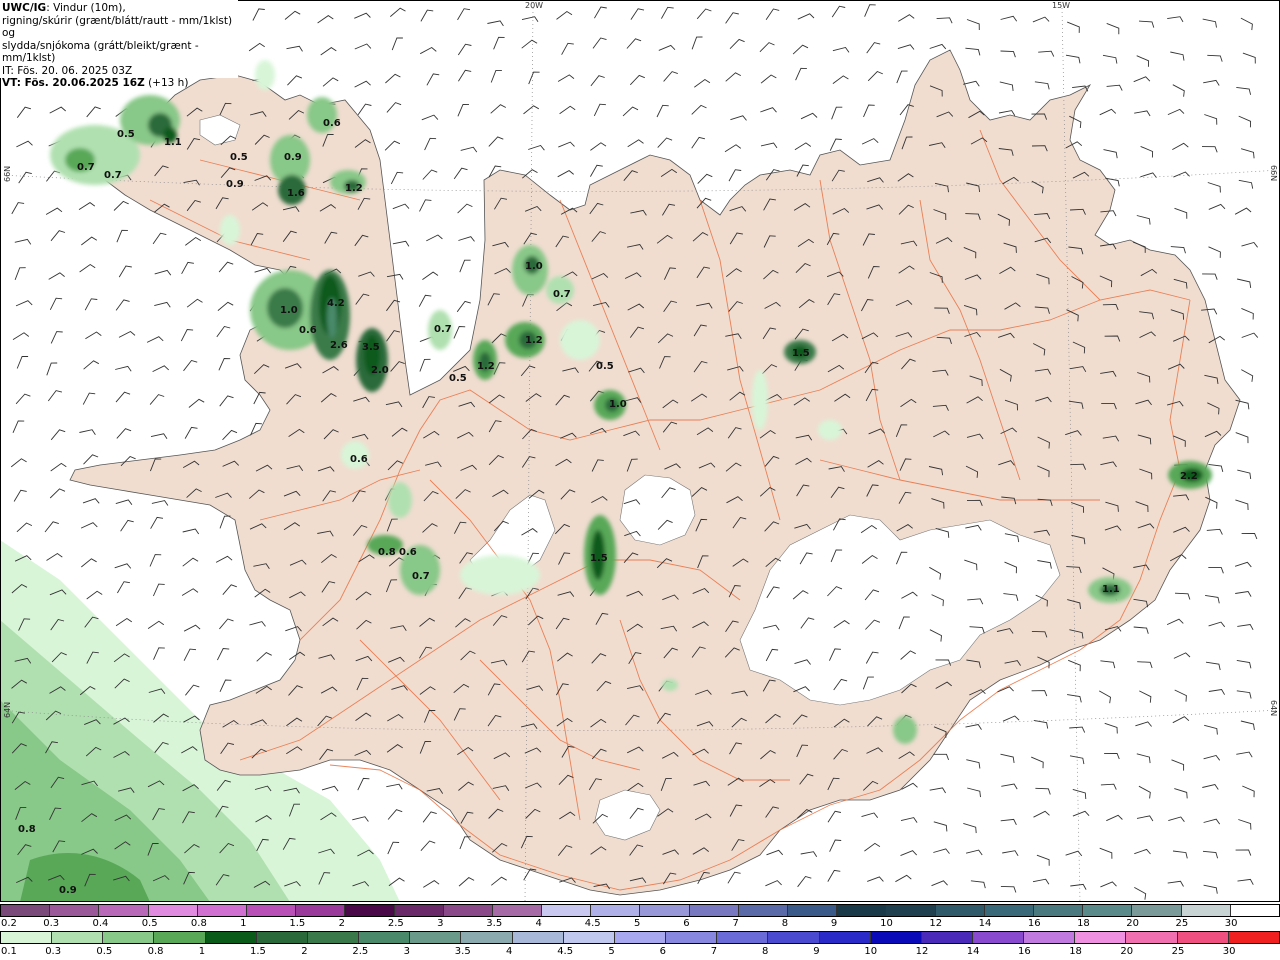 The height and width of the screenshot is (960, 1280). I want to click on scale-tick-label: 5, so click(611, 951).